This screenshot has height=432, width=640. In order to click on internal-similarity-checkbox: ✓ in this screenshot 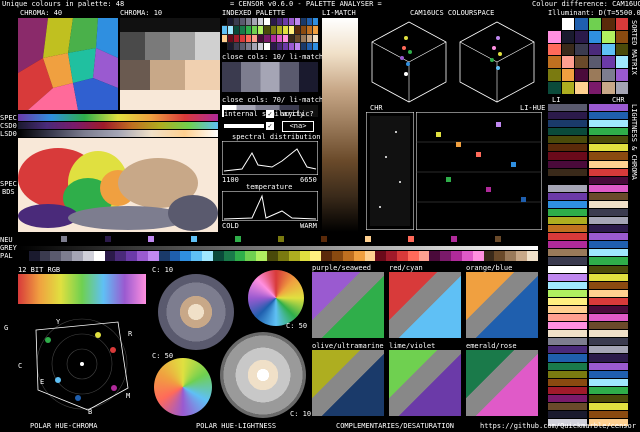, I will do `click(270, 114)`.